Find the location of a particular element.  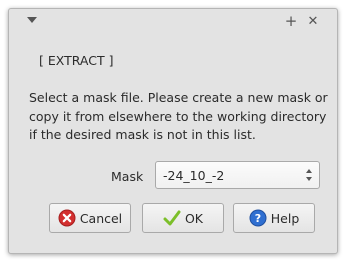

section-title: [ EXTRACT ] is located at coordinates (76, 60).